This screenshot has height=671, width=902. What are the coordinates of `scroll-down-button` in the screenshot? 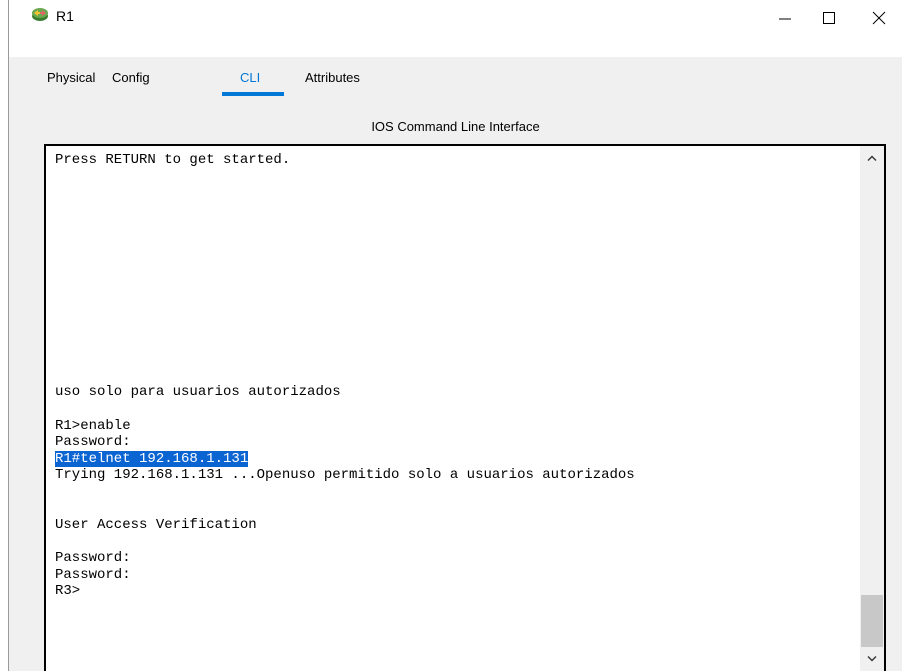 It's located at (872, 659).